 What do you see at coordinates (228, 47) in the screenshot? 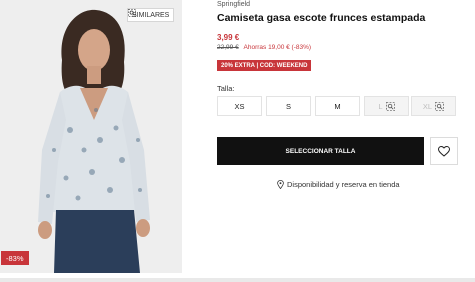
I see `original-price: 22,99 €` at bounding box center [228, 47].